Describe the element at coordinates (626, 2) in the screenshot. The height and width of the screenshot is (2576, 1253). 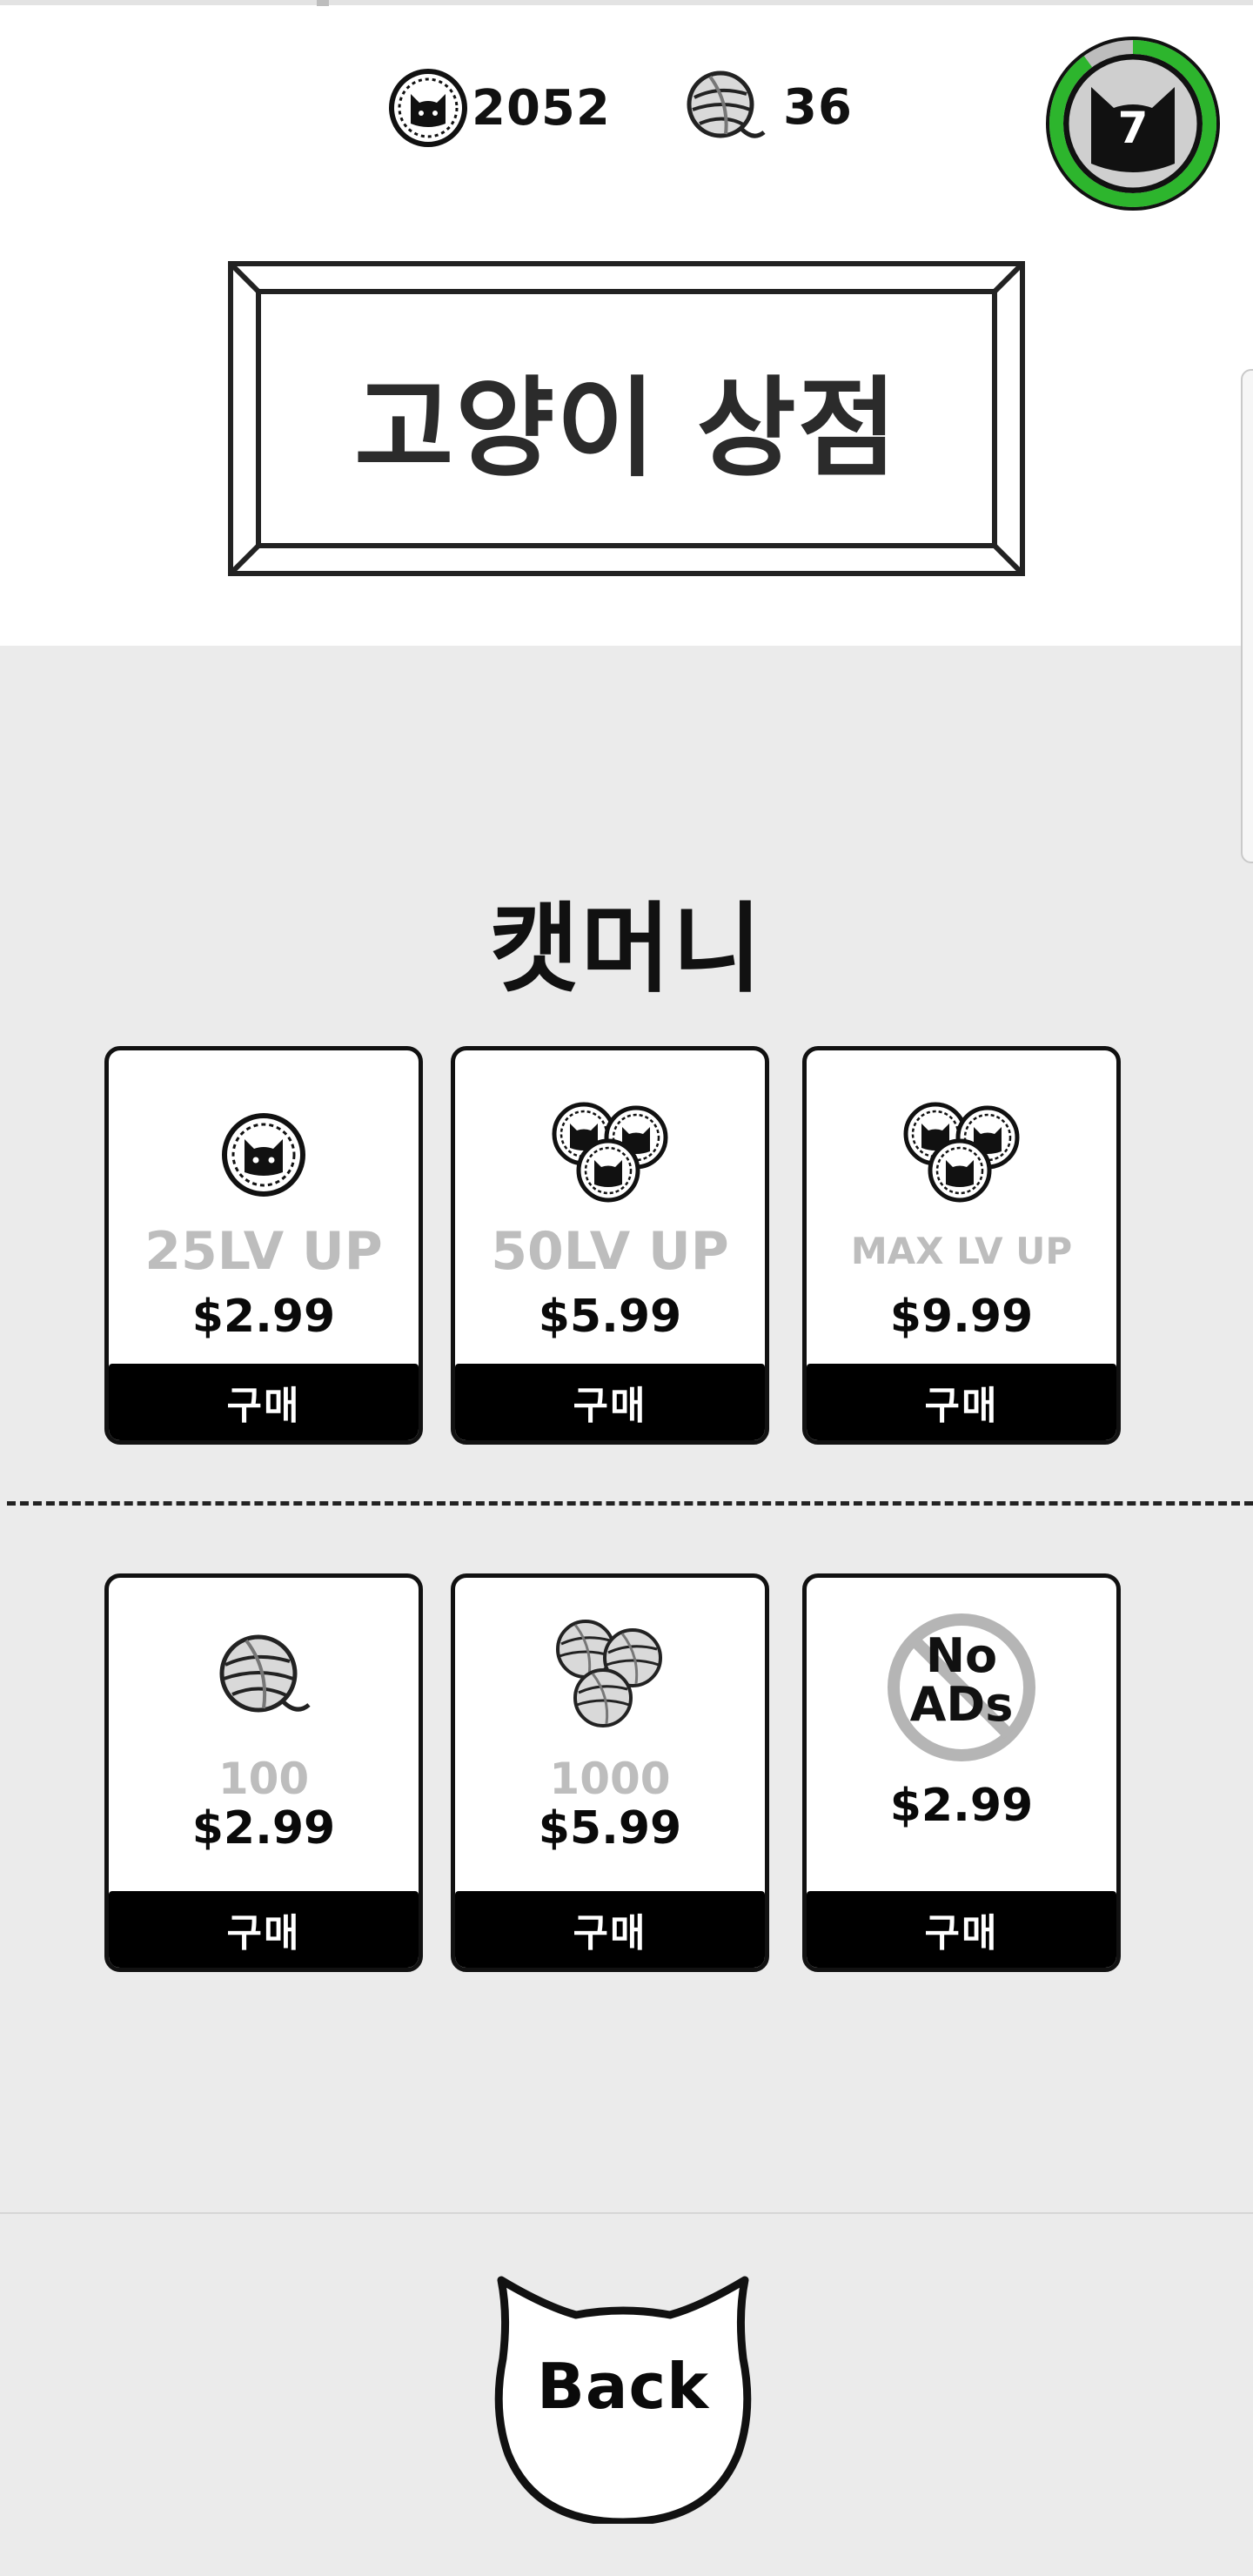
I see `status-strip` at that location.